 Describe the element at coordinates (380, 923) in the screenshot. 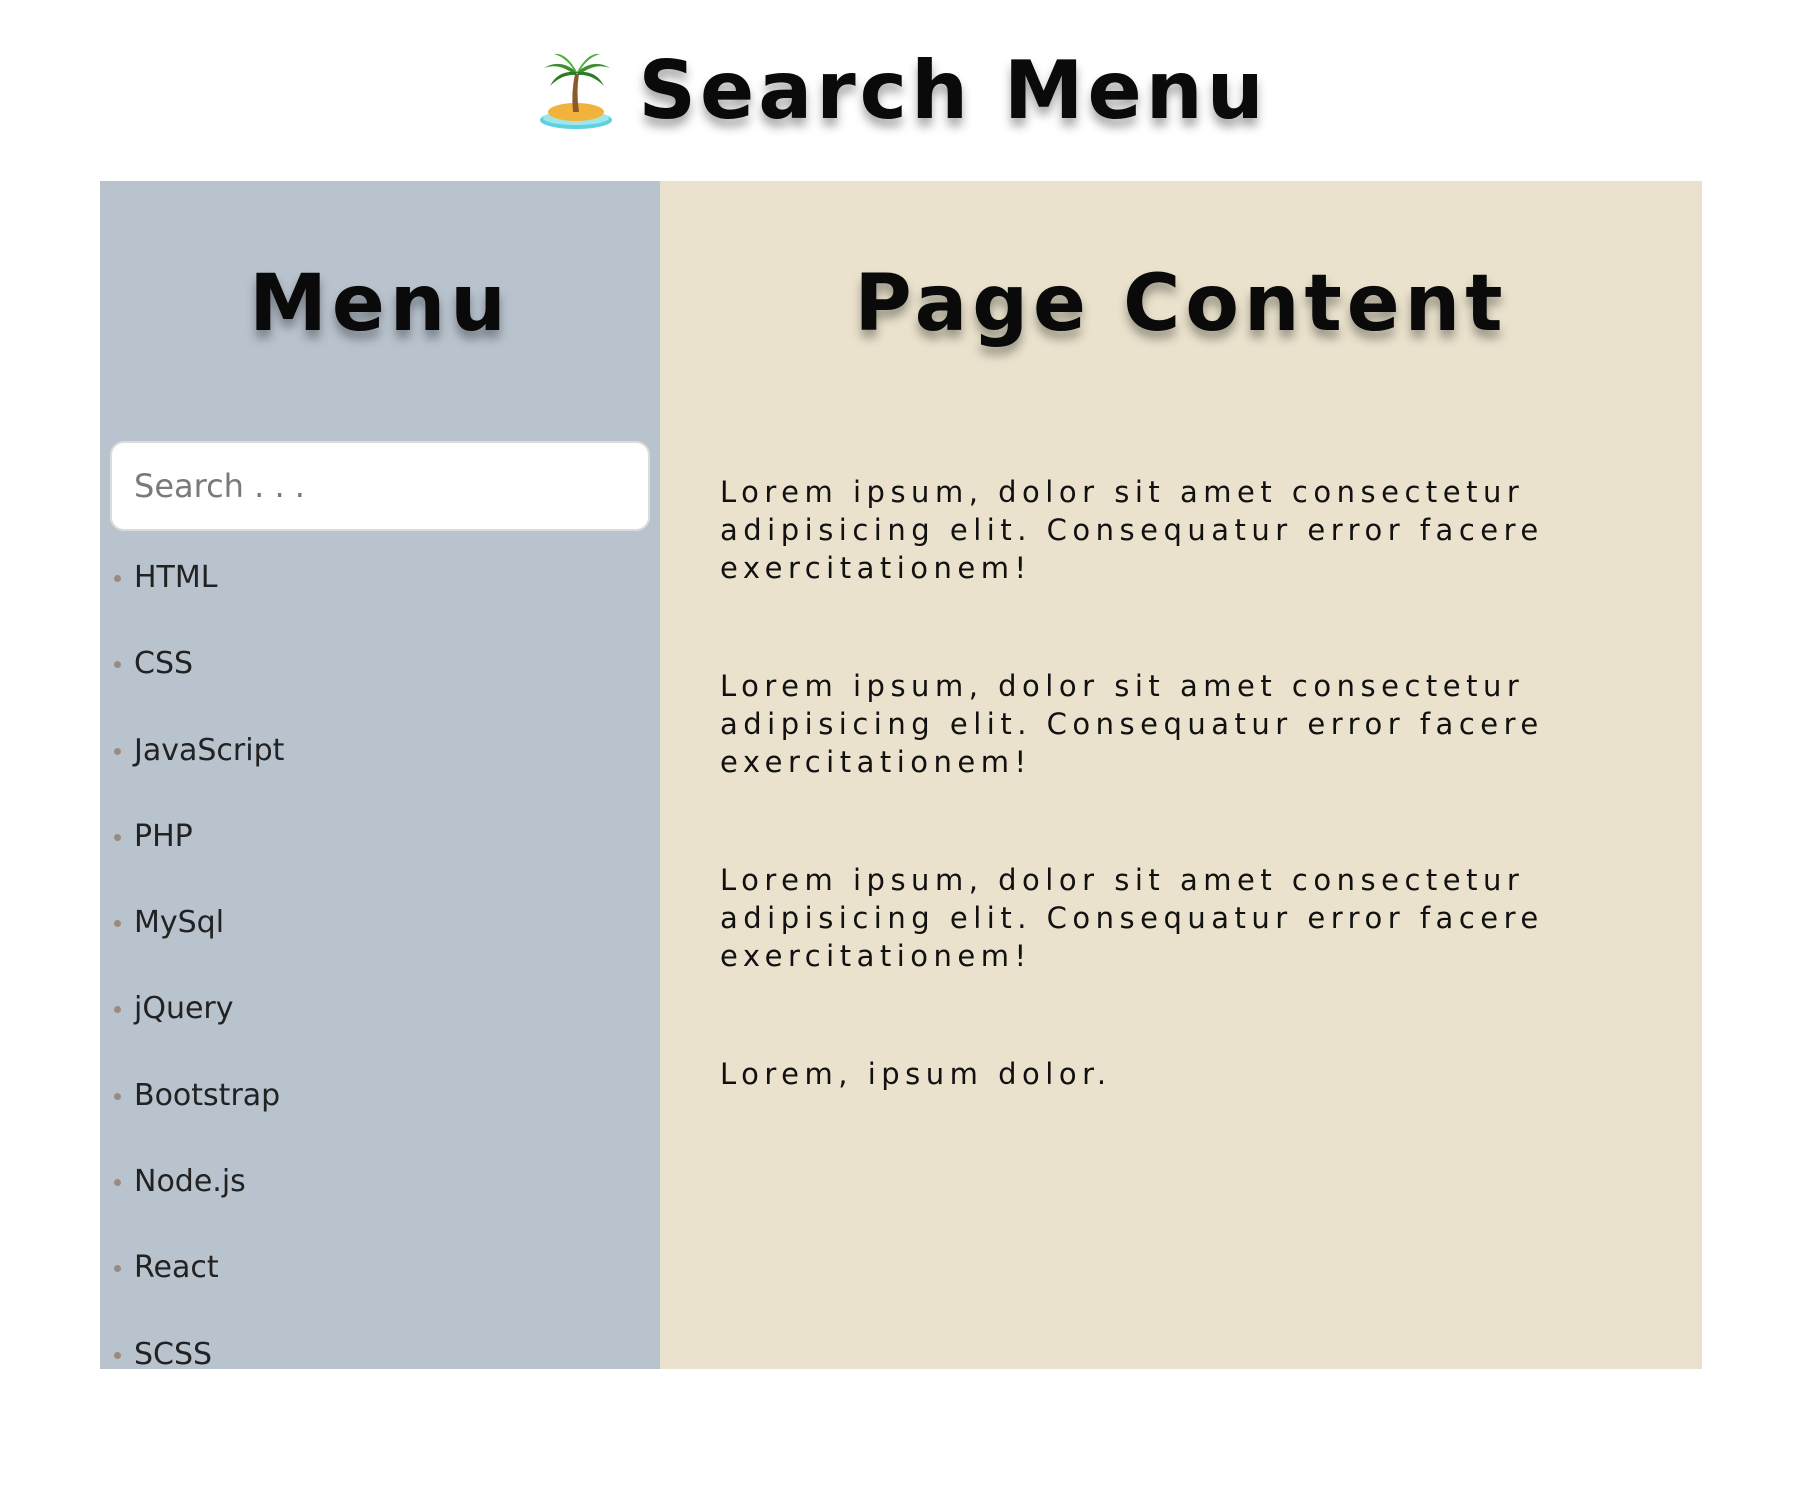

I see `menu-item-mysql: MySql` at that location.